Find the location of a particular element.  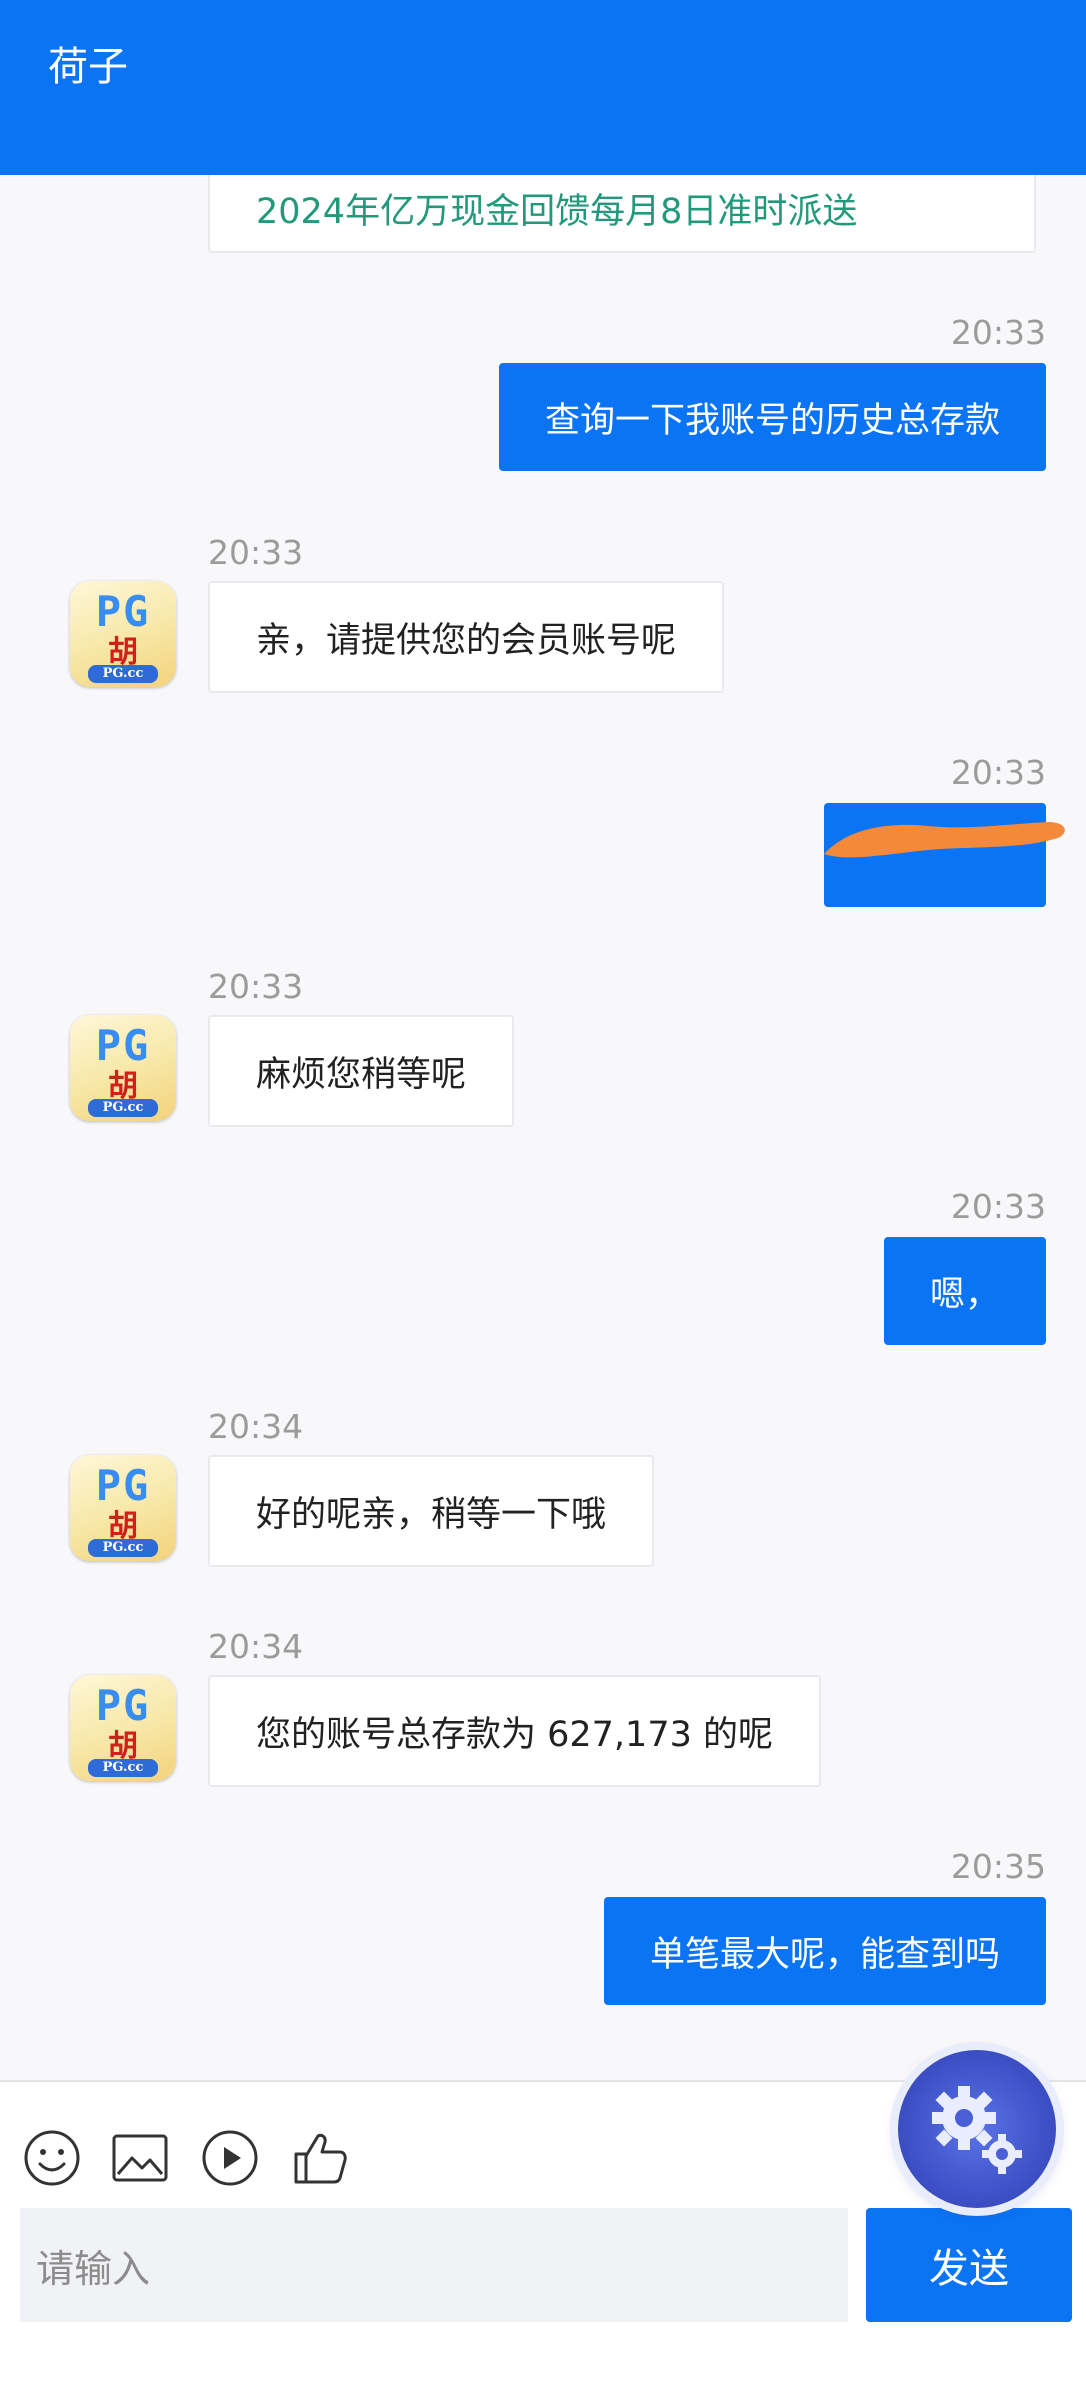

promo-message: 2024年亿万现金回馈每月8日准时派送 is located at coordinates (622, 214).